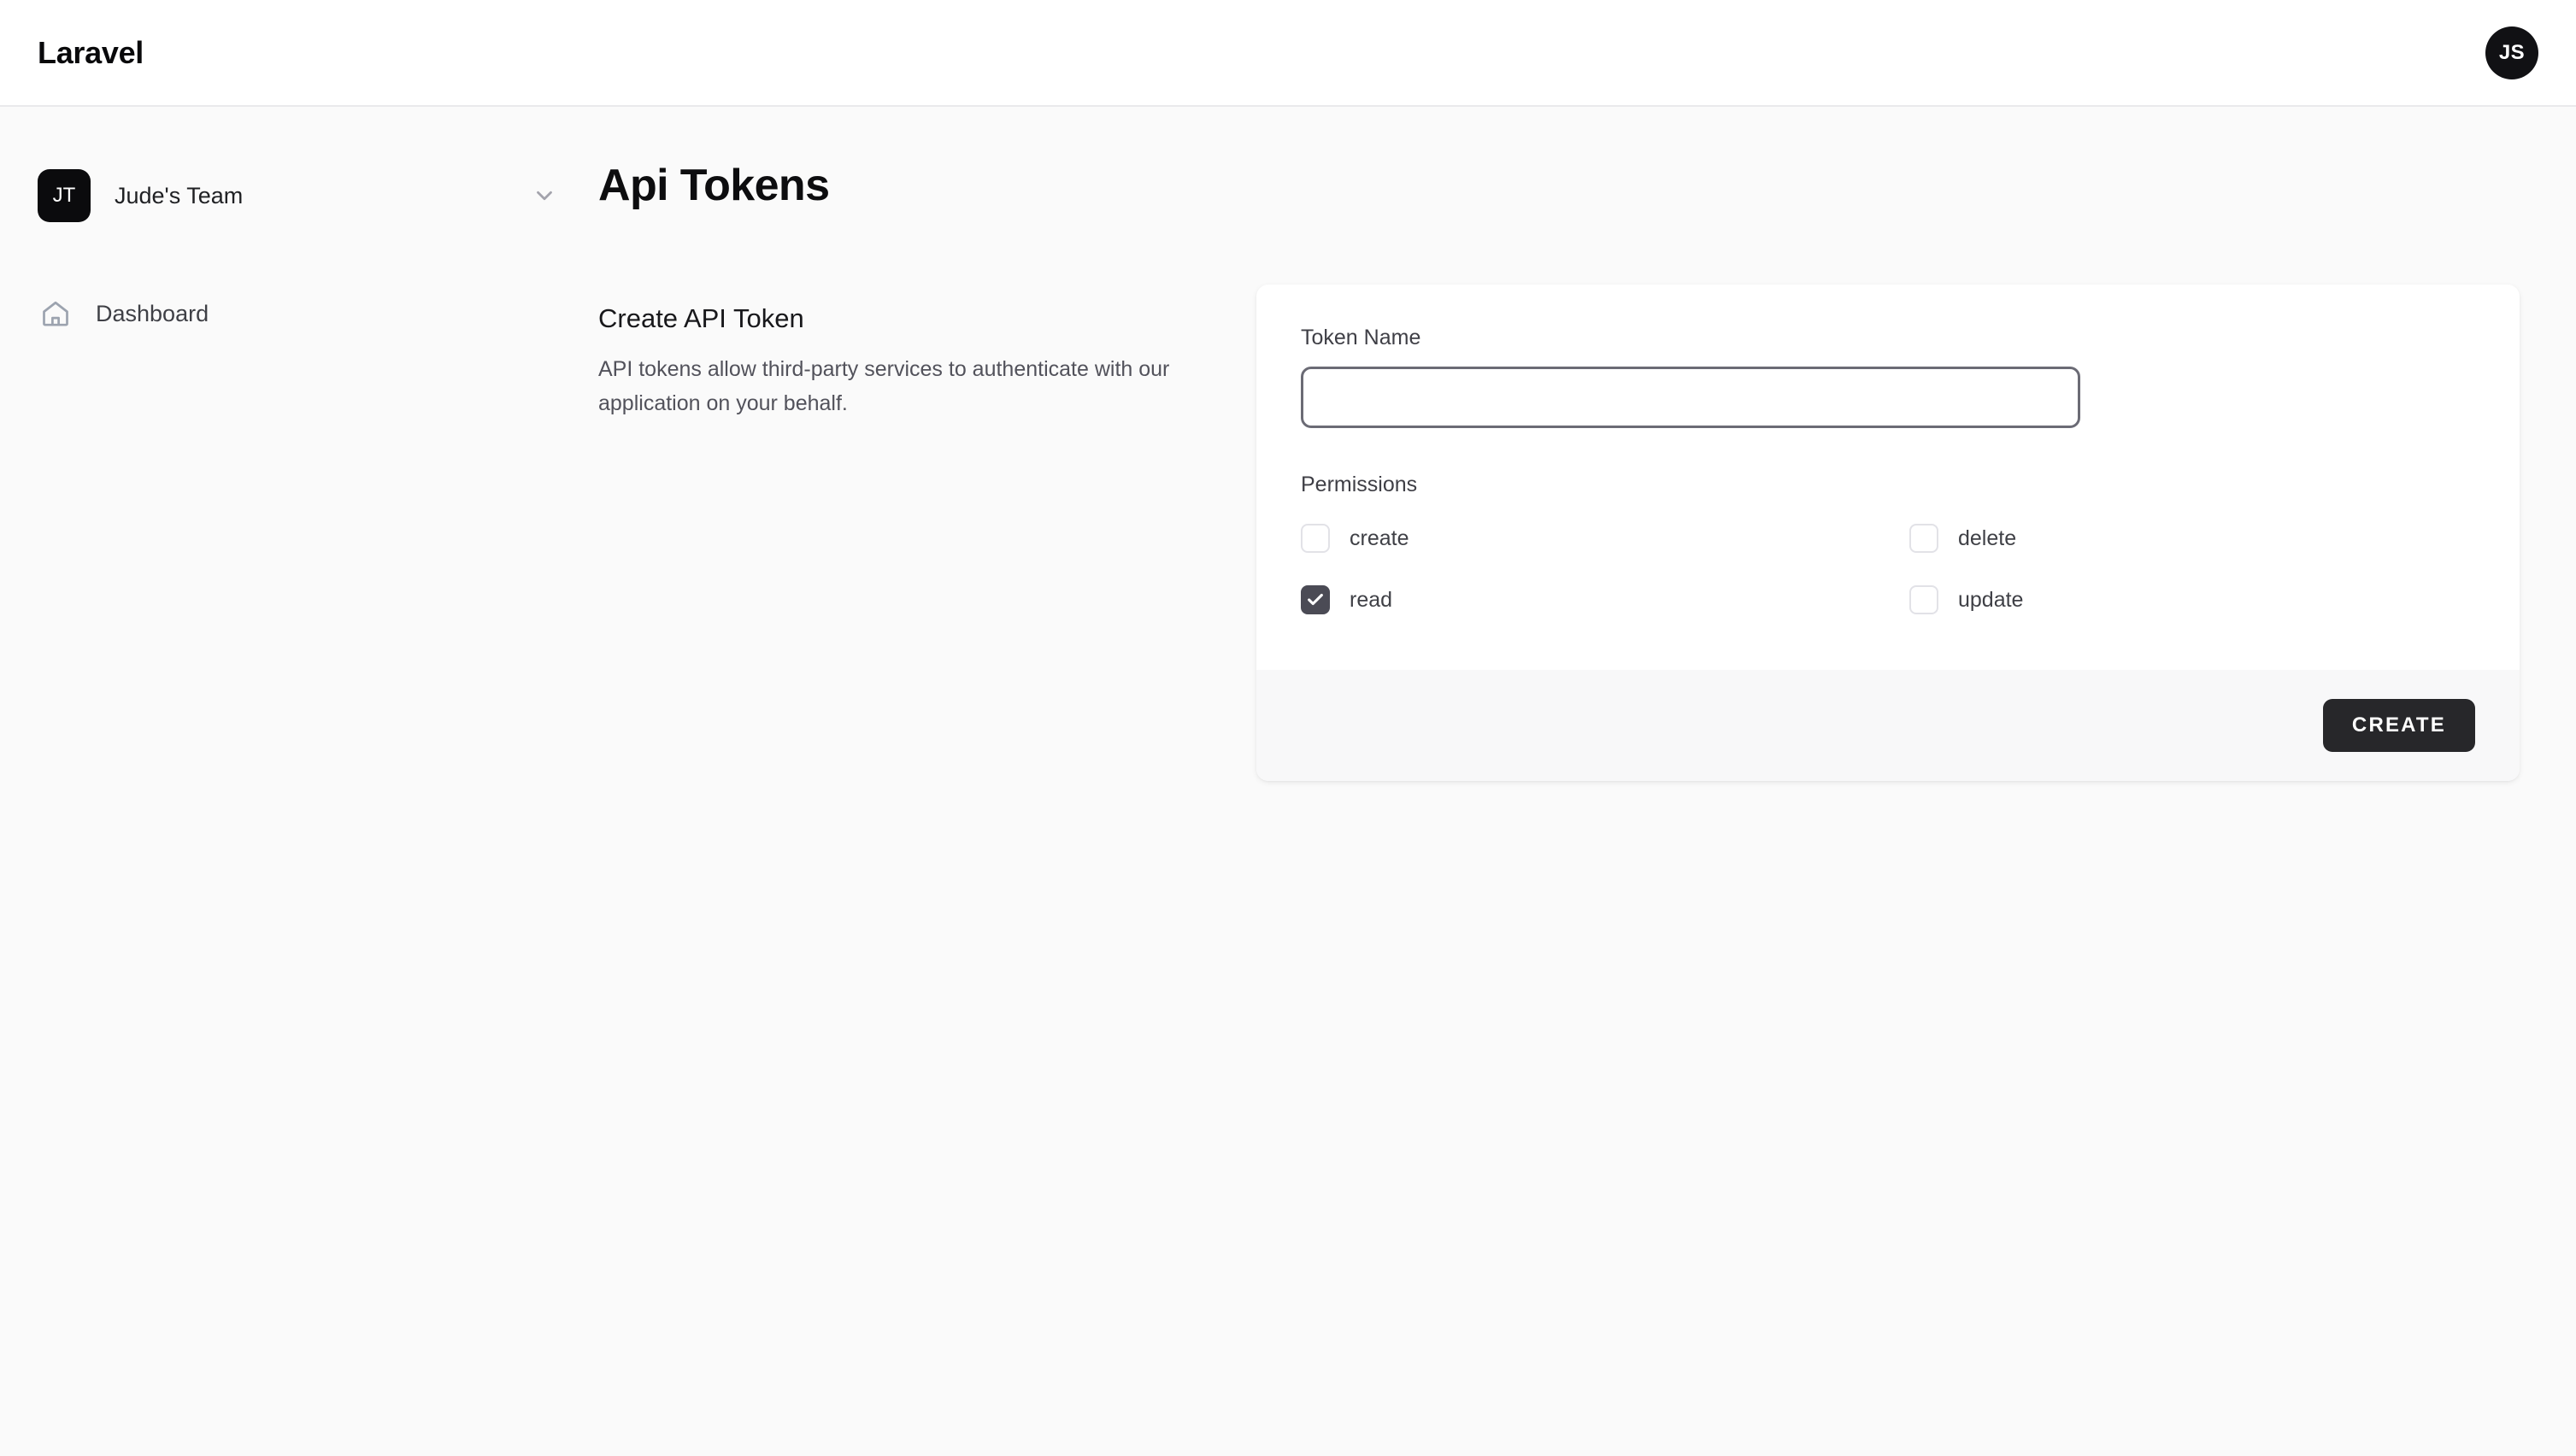 The image size is (2576, 1456). What do you see at coordinates (1379, 537) in the screenshot?
I see `permission-label-create: create` at bounding box center [1379, 537].